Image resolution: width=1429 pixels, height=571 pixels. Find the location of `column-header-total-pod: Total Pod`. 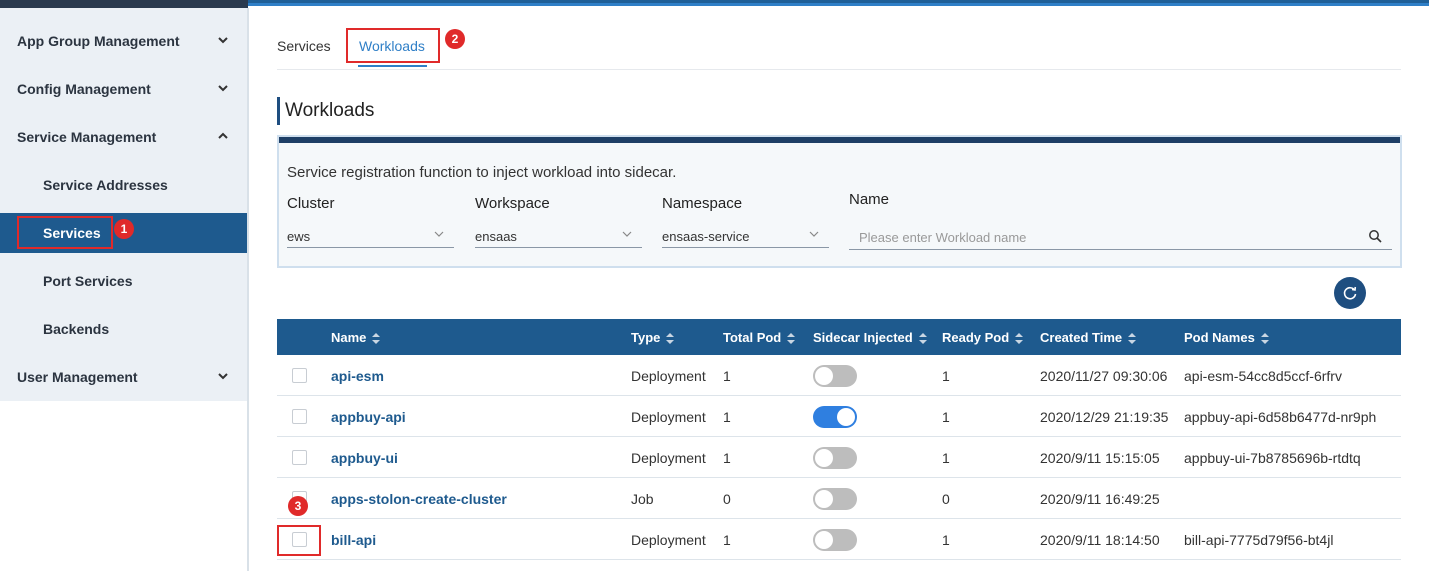

column-header-total-pod: Total Pod is located at coordinates (759, 337).